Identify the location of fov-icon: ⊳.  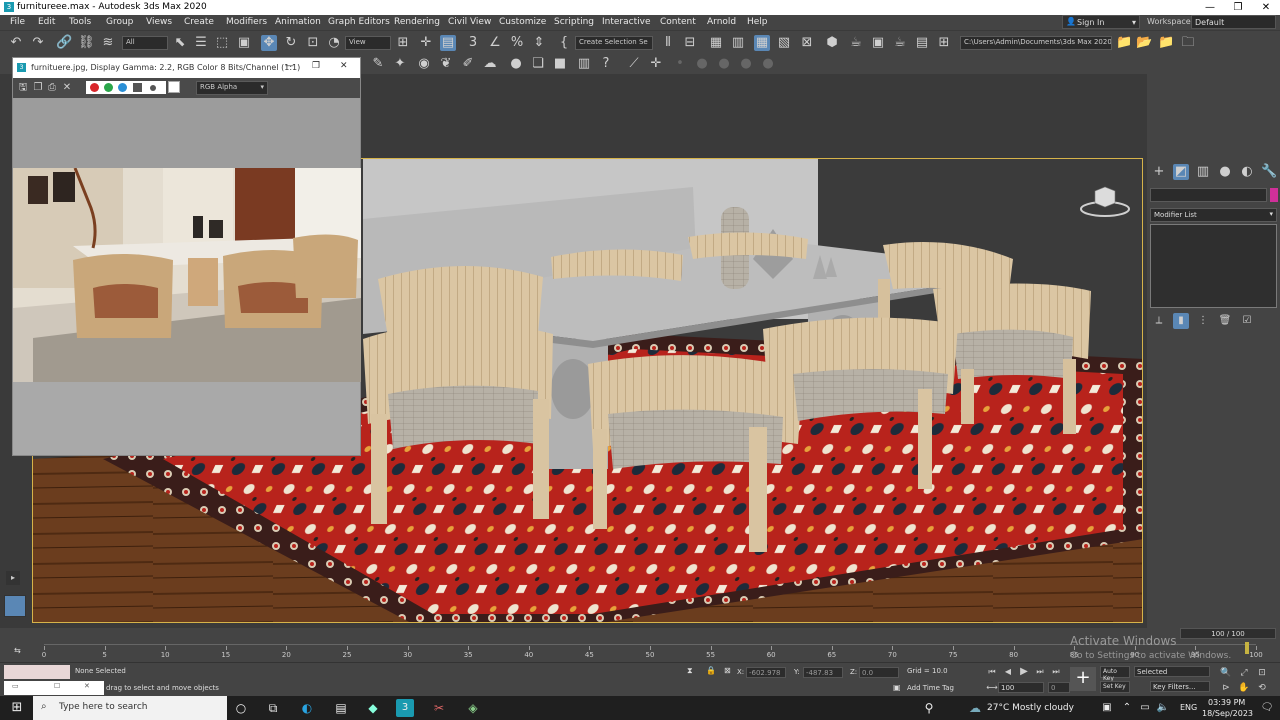
(1226, 688).